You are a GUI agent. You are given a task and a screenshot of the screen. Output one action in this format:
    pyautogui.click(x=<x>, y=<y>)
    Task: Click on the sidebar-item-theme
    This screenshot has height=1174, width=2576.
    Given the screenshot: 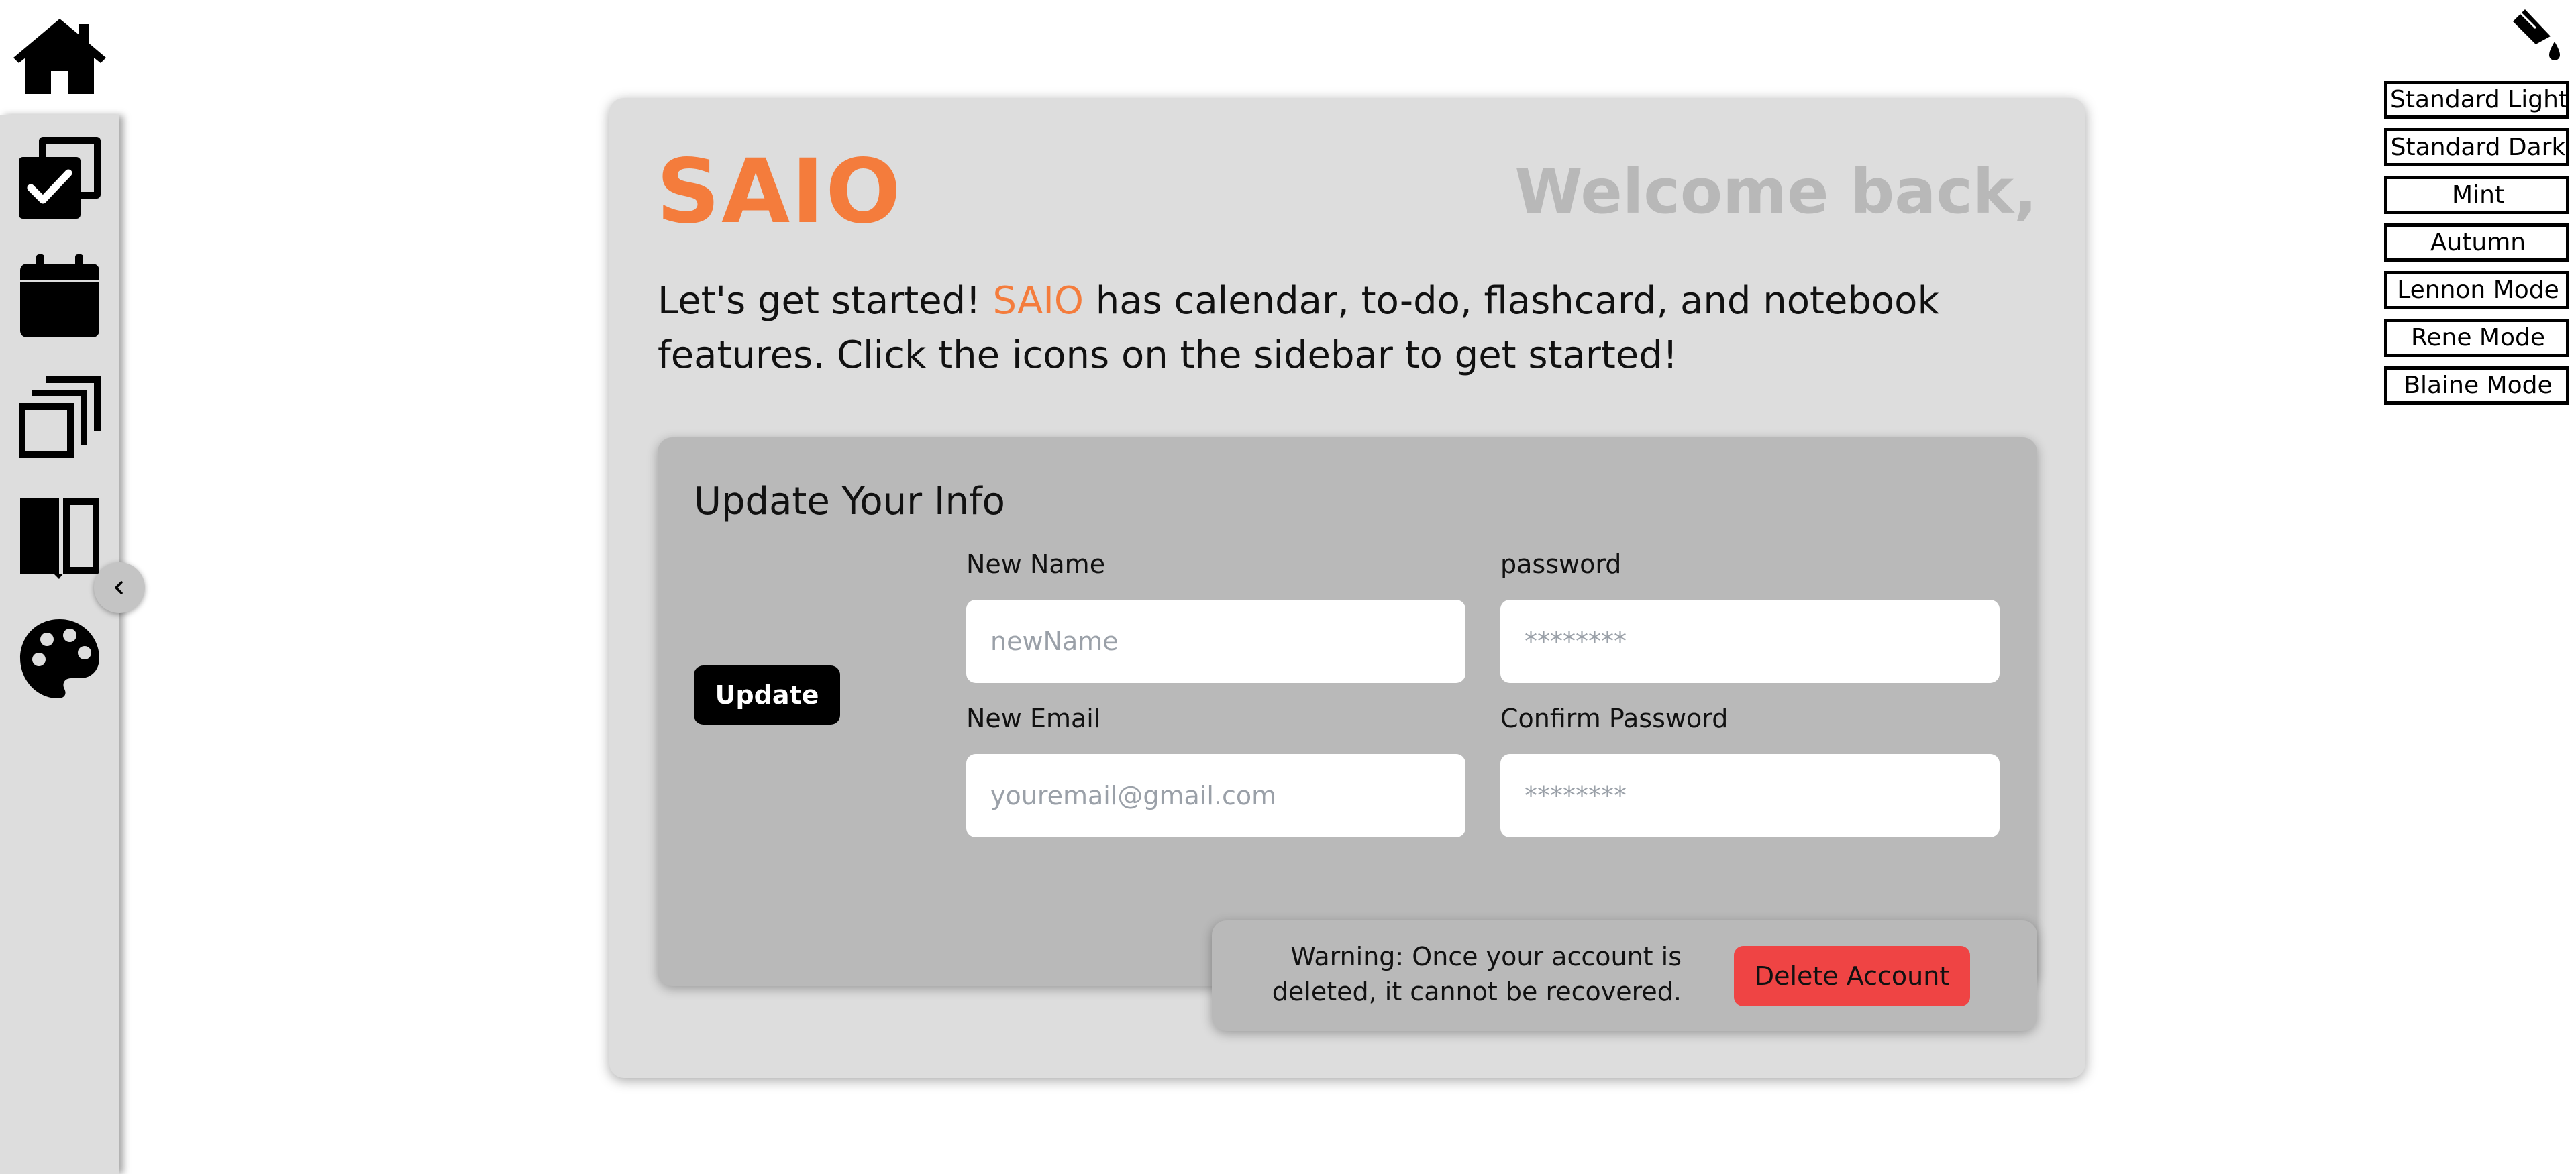 What is the action you would take?
    pyautogui.click(x=59, y=658)
    